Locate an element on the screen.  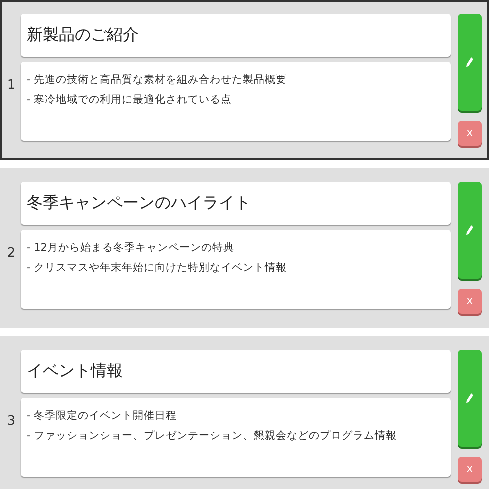
slide-number: 1 is located at coordinates (11, 85).